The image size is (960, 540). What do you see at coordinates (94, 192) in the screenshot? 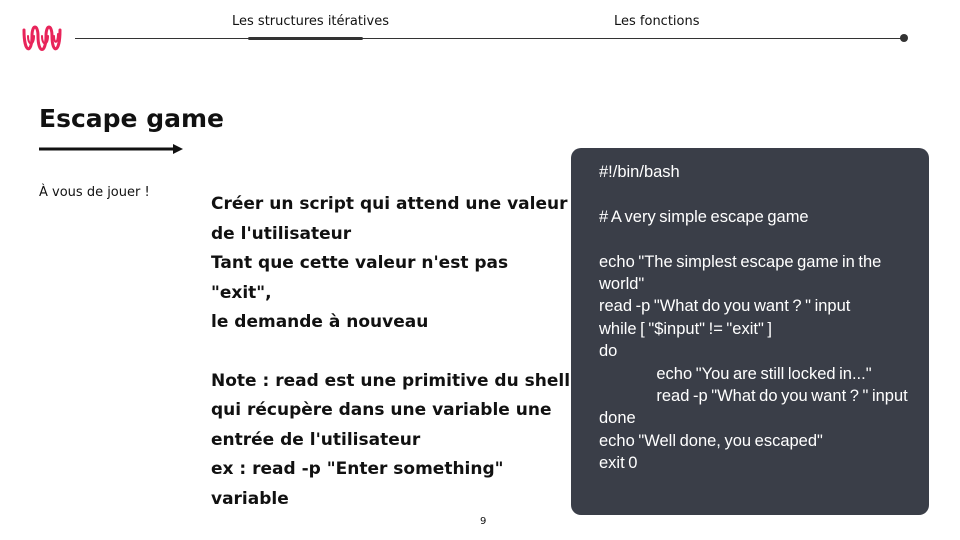
I see `slide-subtitle: À vous de jouer !` at bounding box center [94, 192].